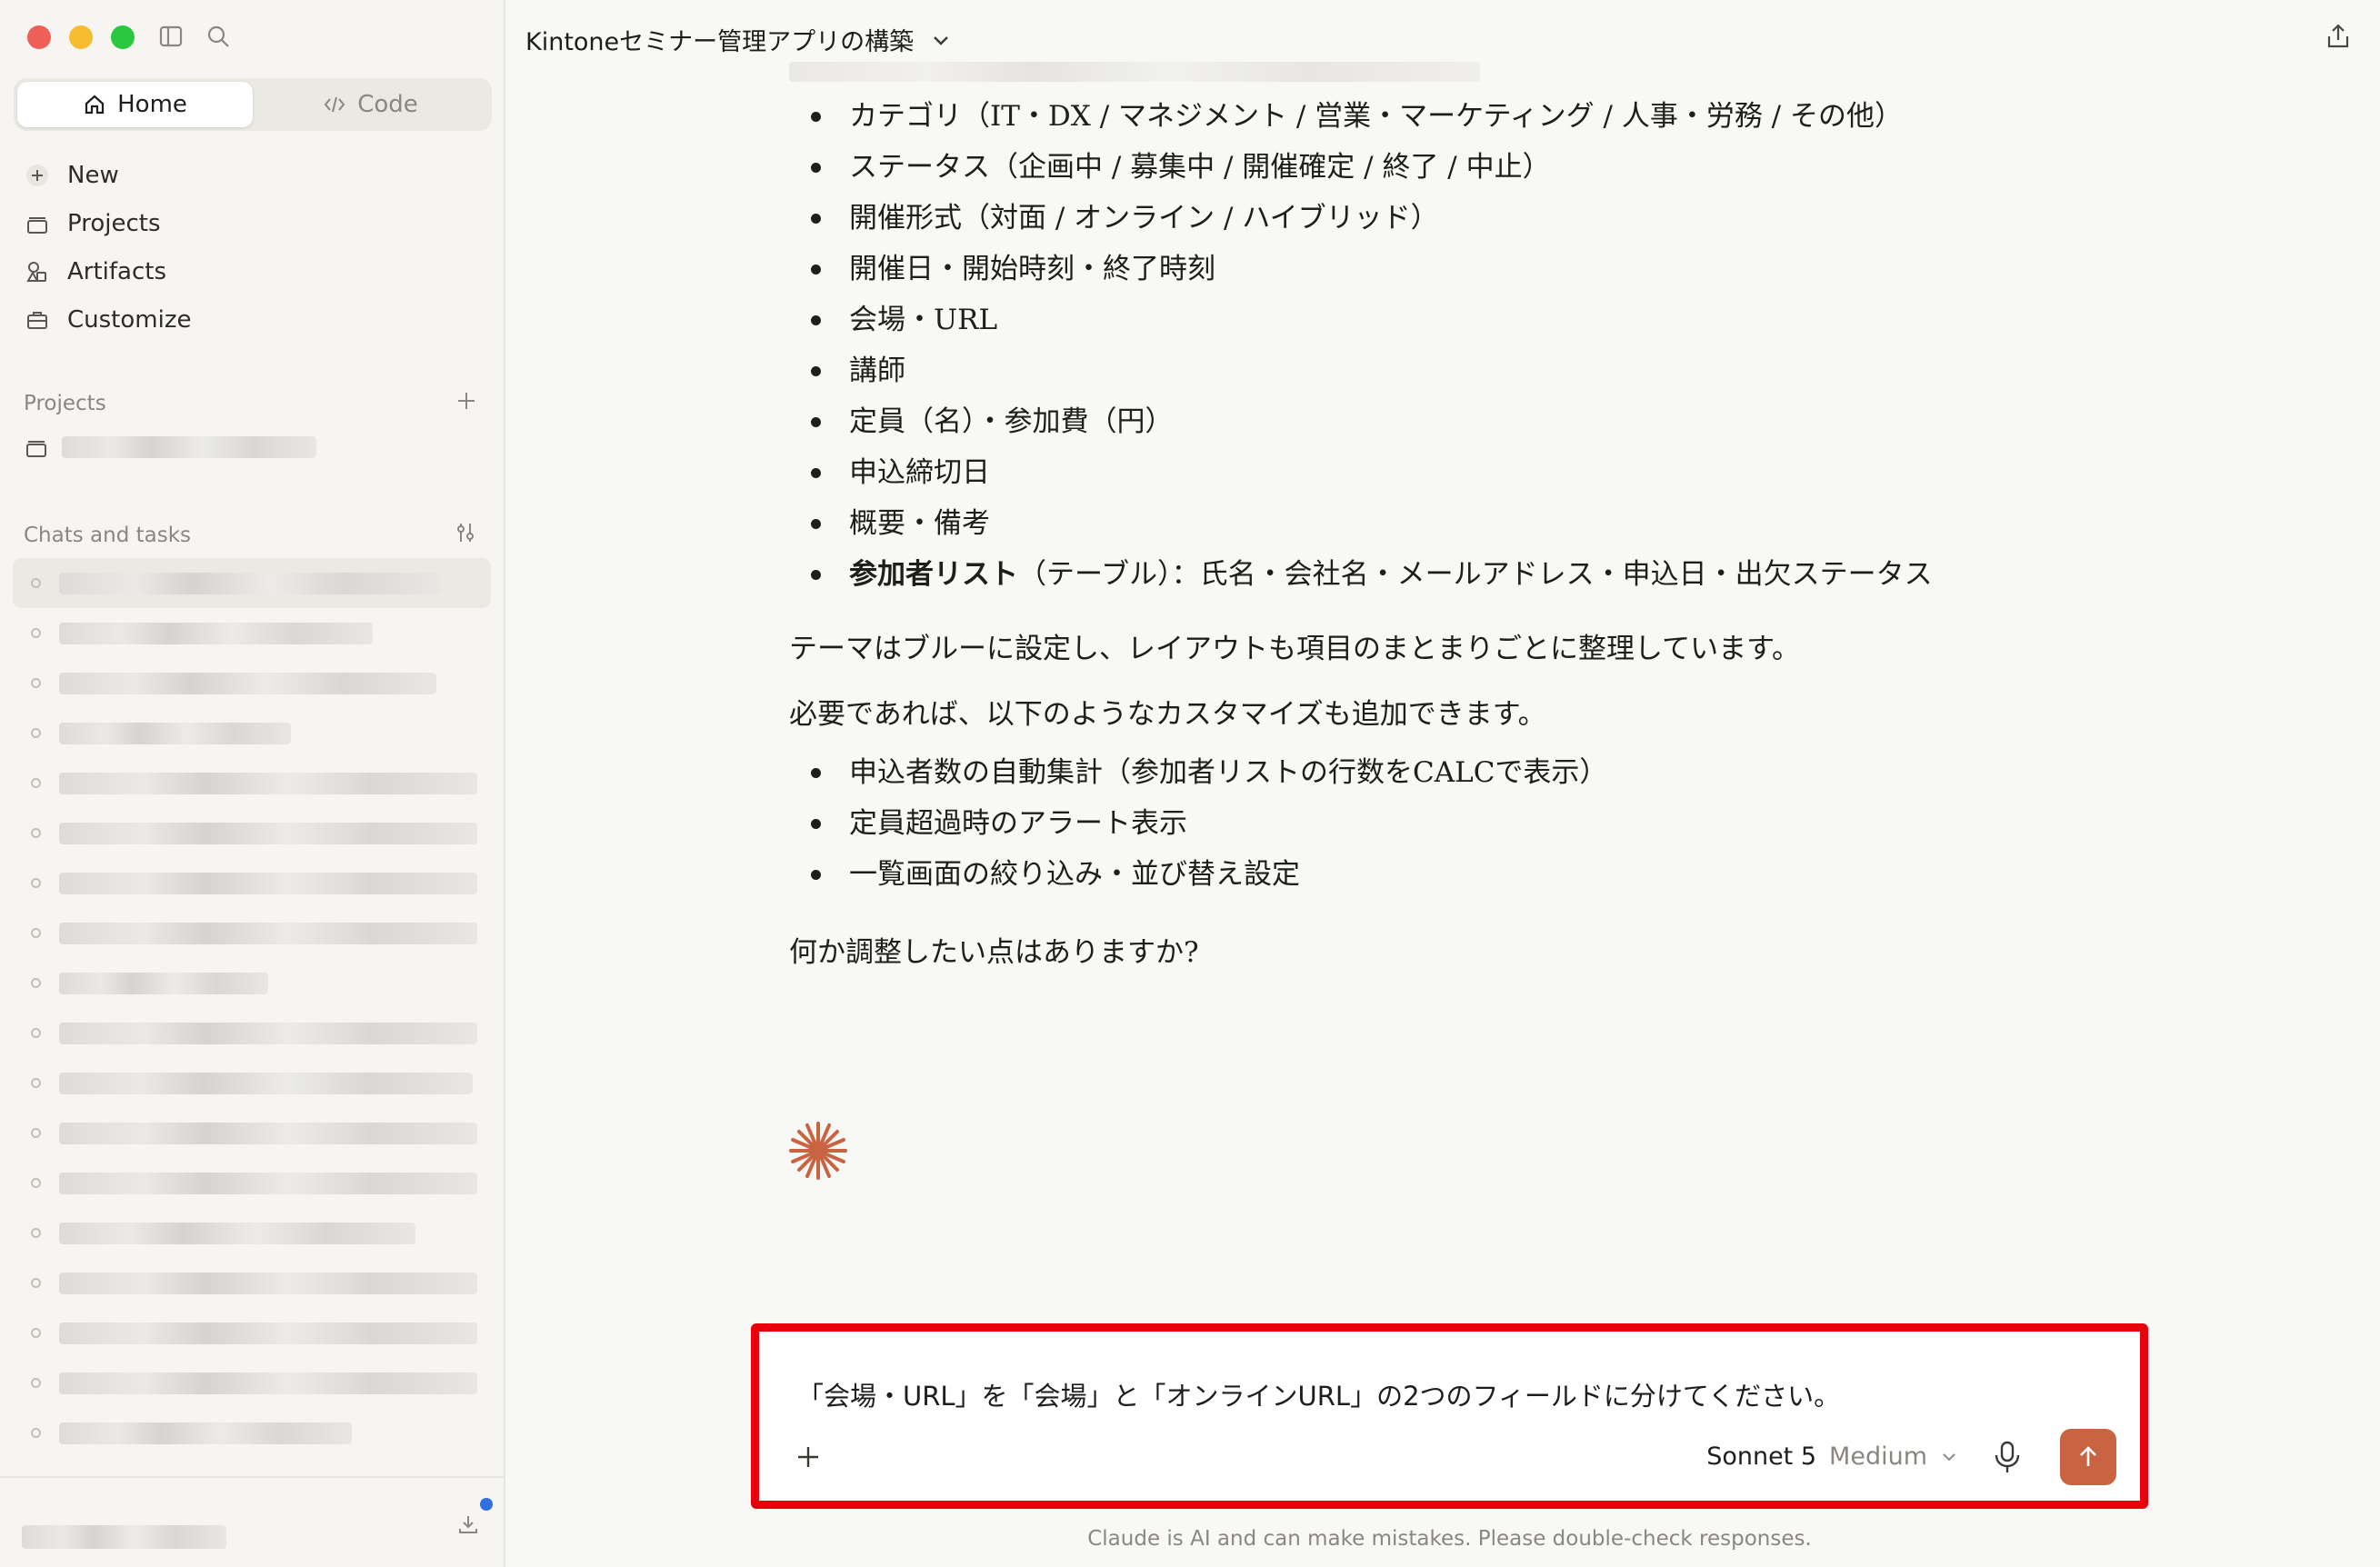 The image size is (2380, 1567). Describe the element at coordinates (487, 1505) in the screenshot. I see `notification-badge` at that location.